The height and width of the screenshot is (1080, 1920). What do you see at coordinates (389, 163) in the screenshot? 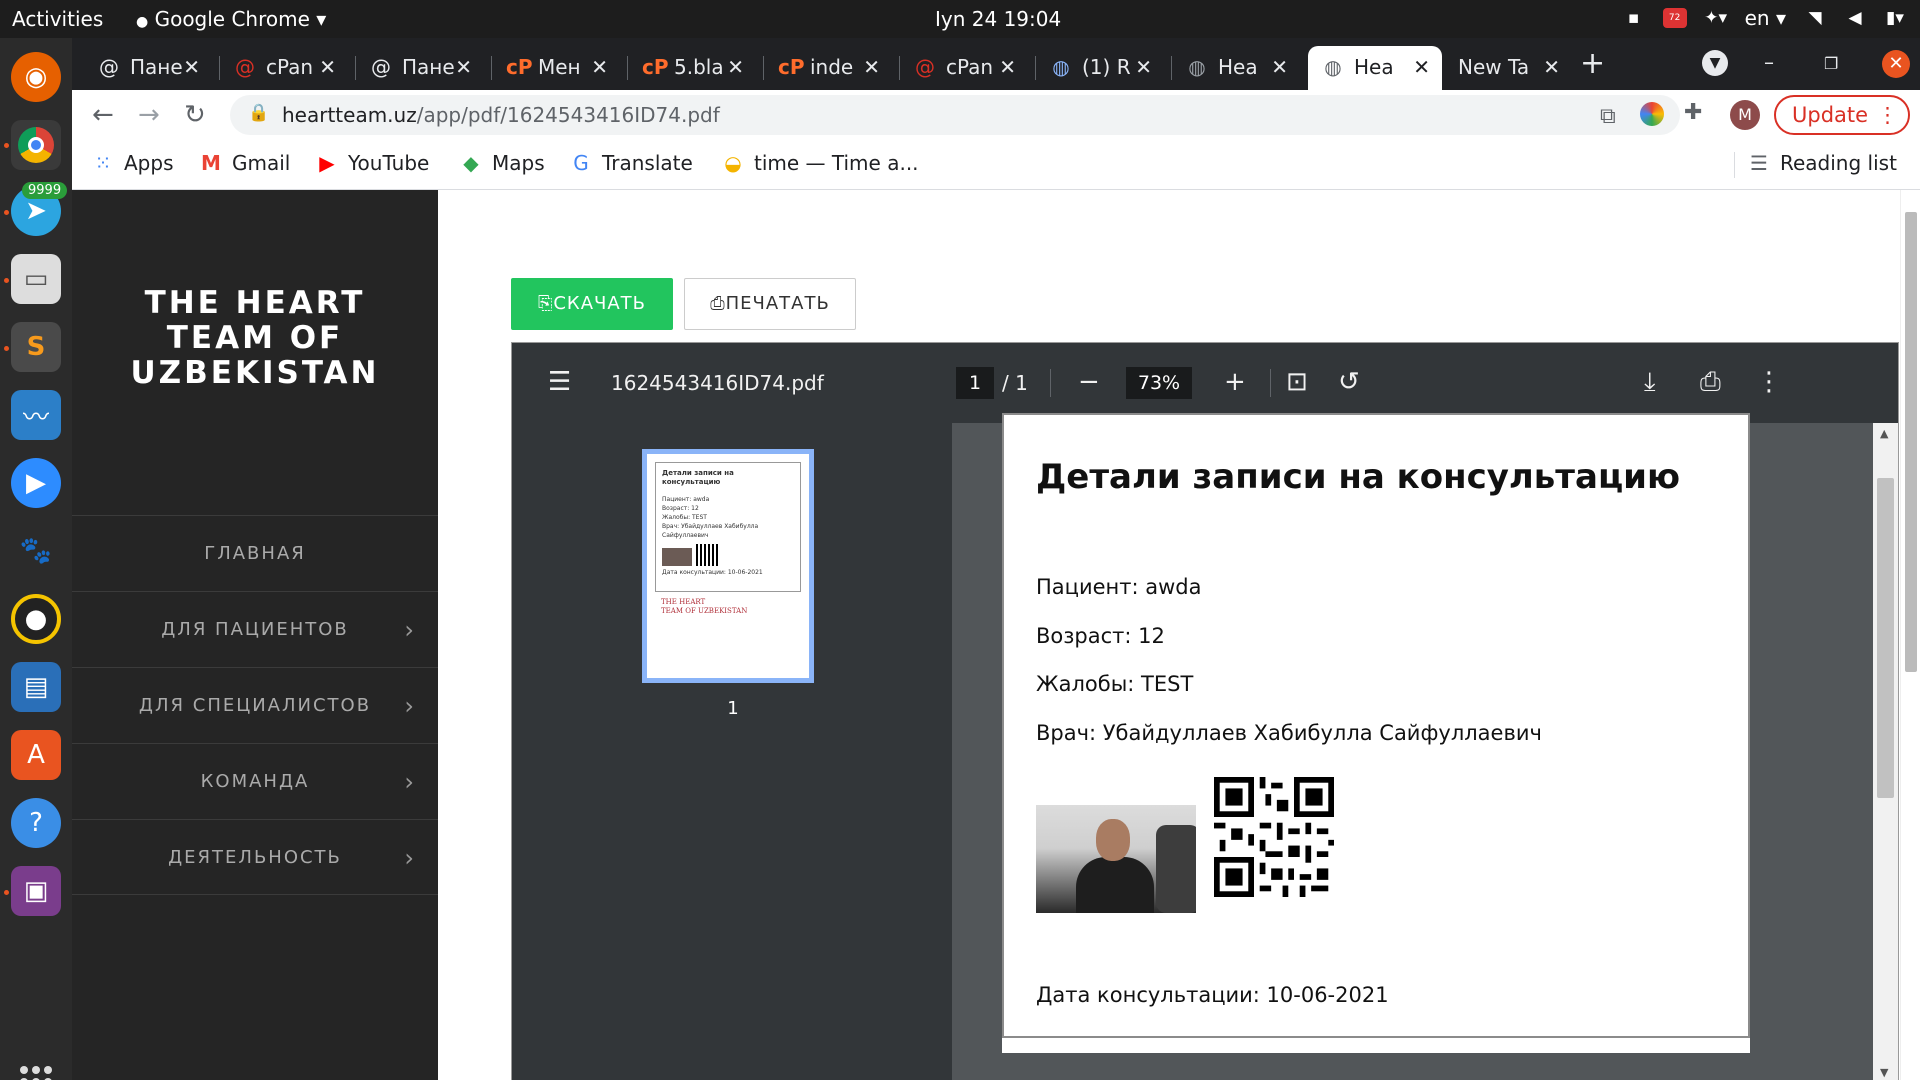
I see `bookmark-label: YouTube` at bounding box center [389, 163].